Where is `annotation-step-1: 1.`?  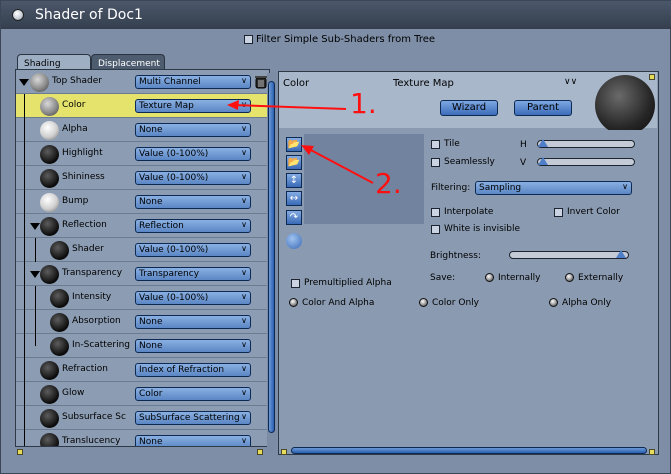 annotation-step-1: 1. is located at coordinates (363, 103).